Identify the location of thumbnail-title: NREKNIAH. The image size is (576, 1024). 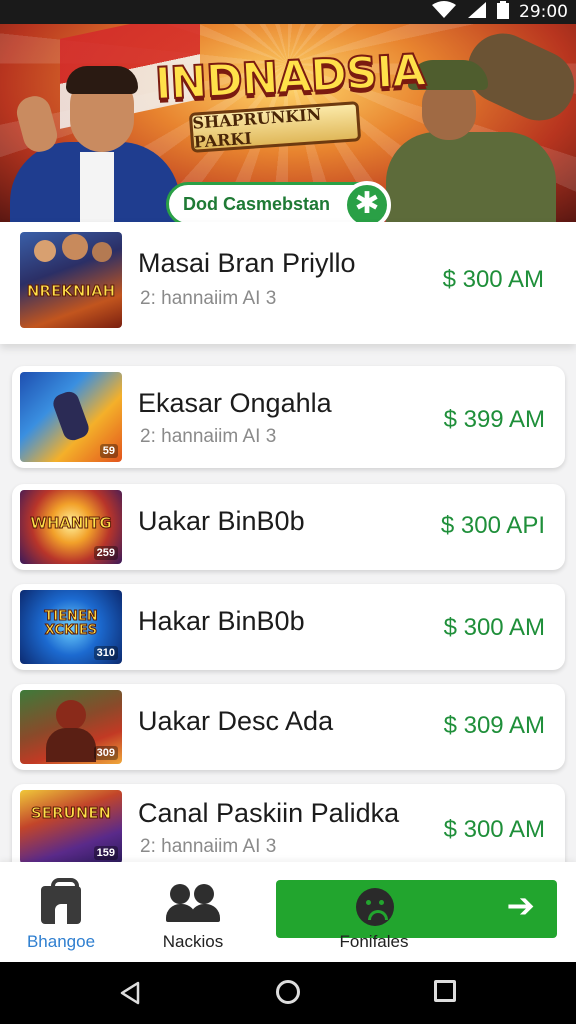
(71, 291).